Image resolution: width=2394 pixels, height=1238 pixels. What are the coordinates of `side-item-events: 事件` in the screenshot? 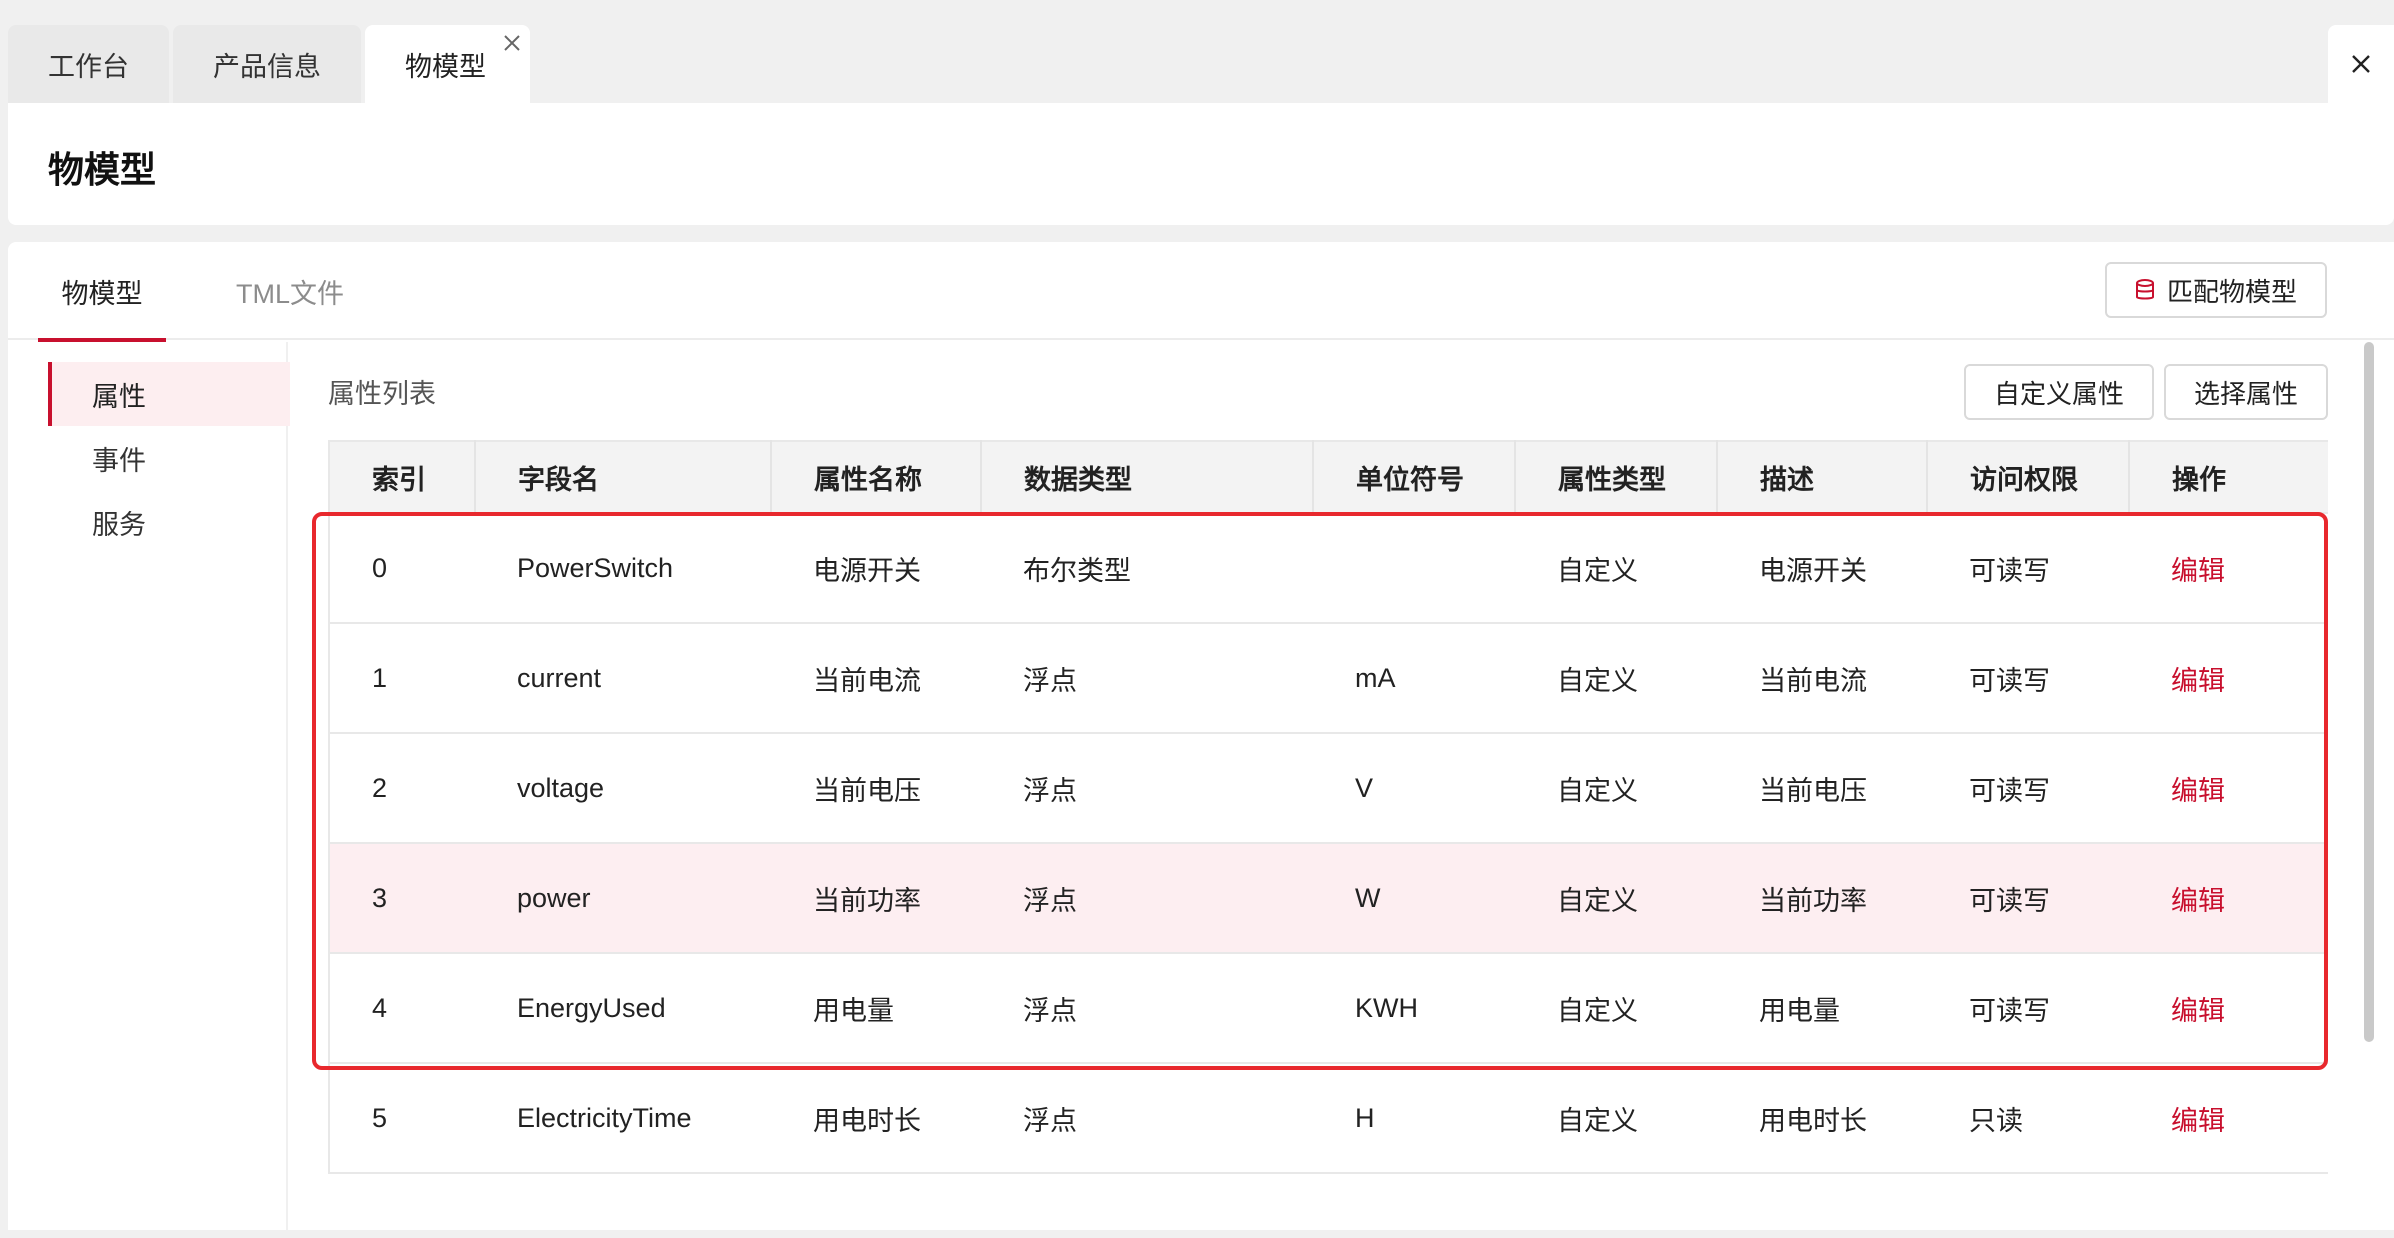 It's located at (169, 458).